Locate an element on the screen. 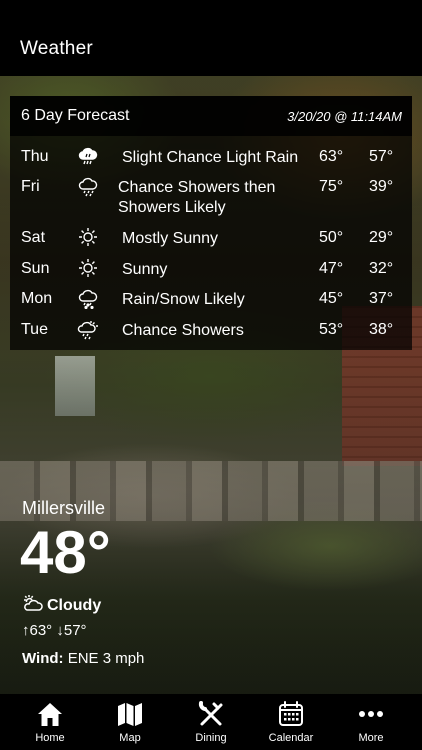  forecast-high: 53° is located at coordinates (331, 329).